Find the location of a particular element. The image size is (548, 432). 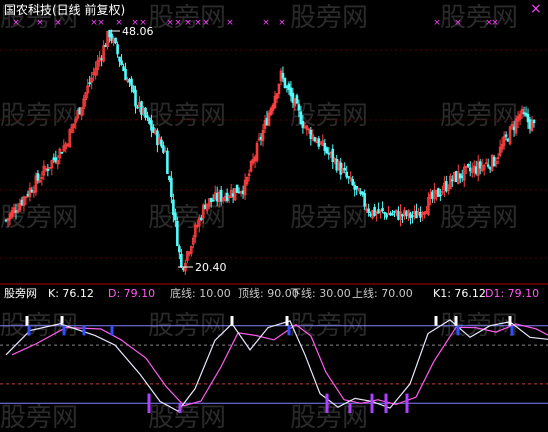

indicator-param: K1: 76.12 is located at coordinates (459, 293).